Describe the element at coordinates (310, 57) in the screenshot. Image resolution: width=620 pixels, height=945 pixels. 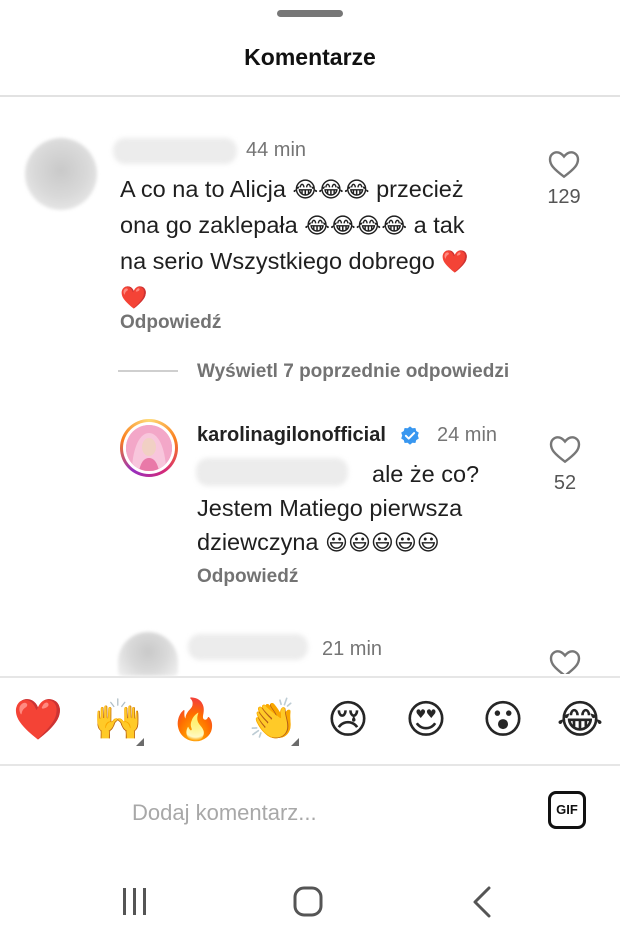
I see `page-title: Komentarze` at that location.